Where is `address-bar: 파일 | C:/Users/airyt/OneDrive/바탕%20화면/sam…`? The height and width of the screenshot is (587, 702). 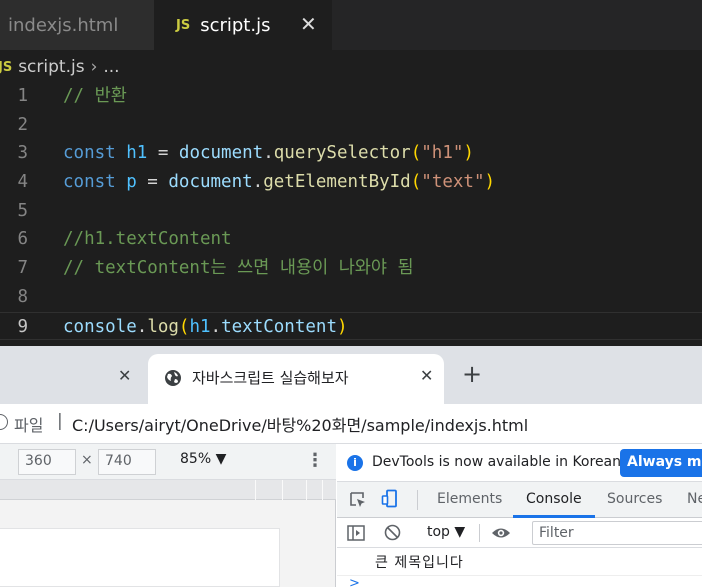 address-bar: 파일 | C:/Users/airyt/OneDrive/바탕%20화면/sam… is located at coordinates (351, 424).